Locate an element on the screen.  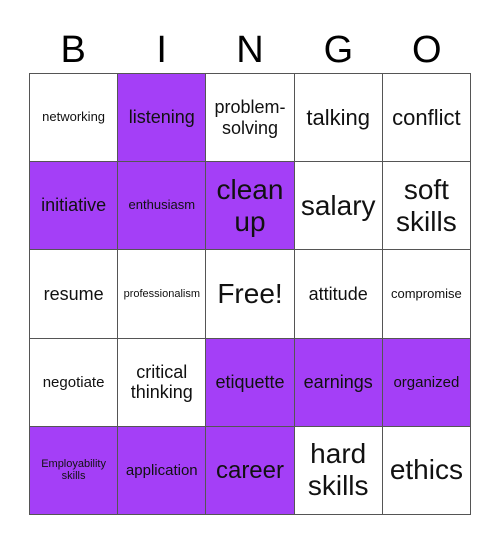
cell-label: etiquette is located at coordinates (250, 381).